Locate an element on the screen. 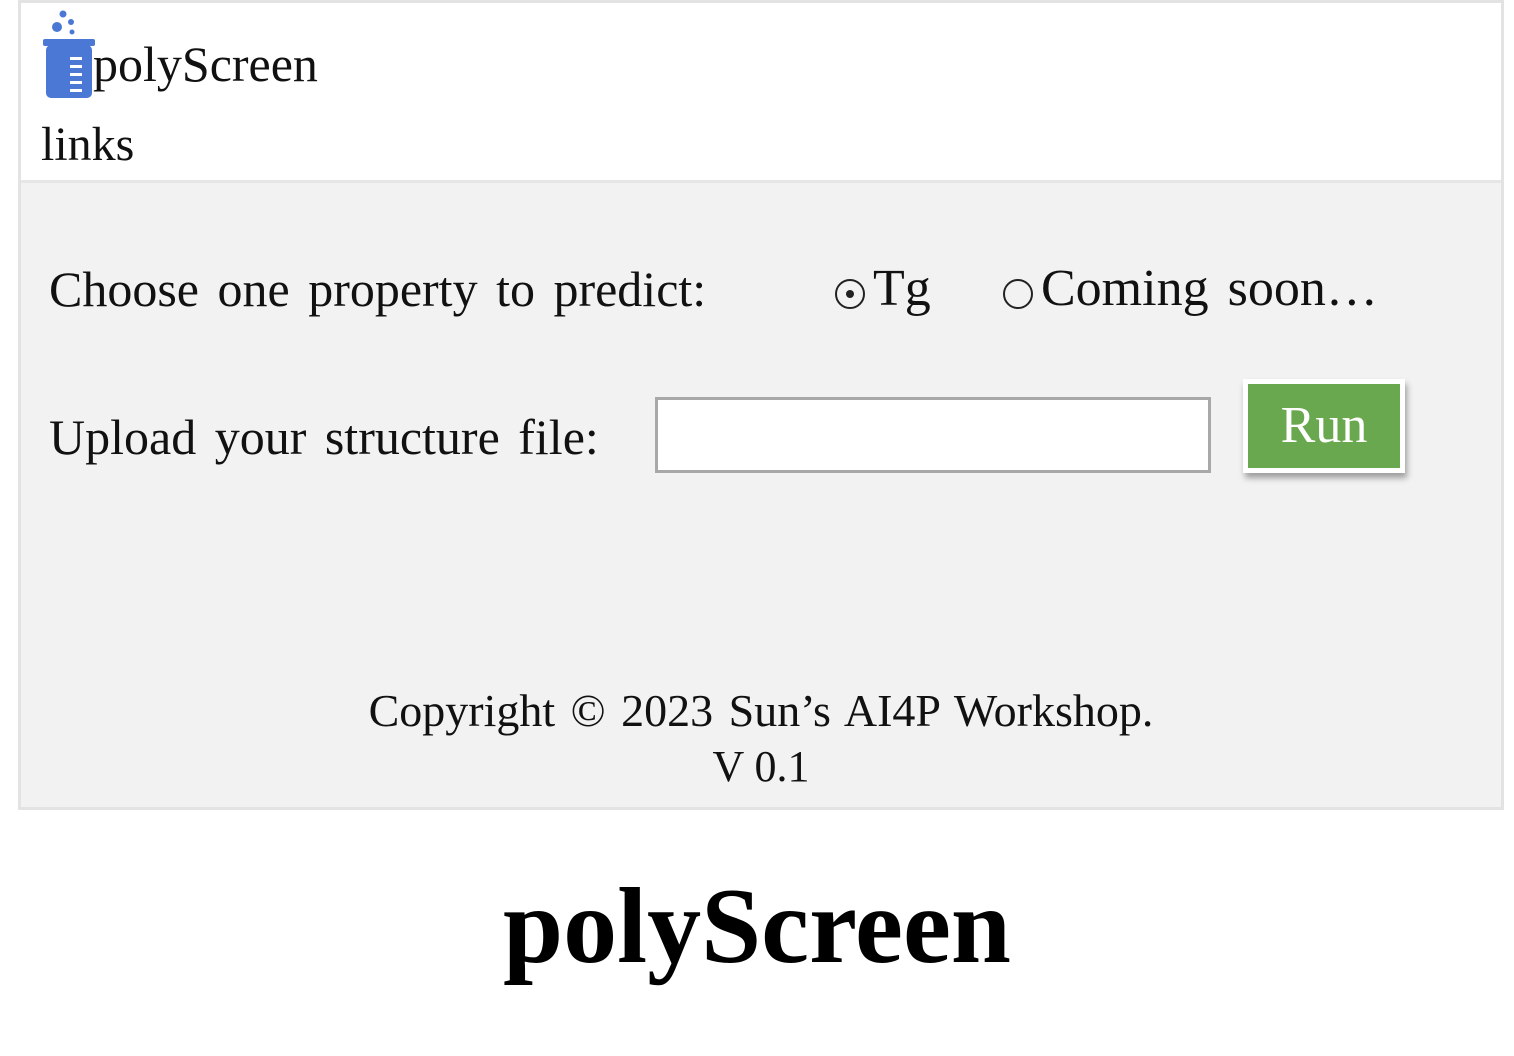 The image size is (1514, 1056). links-menu: links is located at coordinates (87, 145).